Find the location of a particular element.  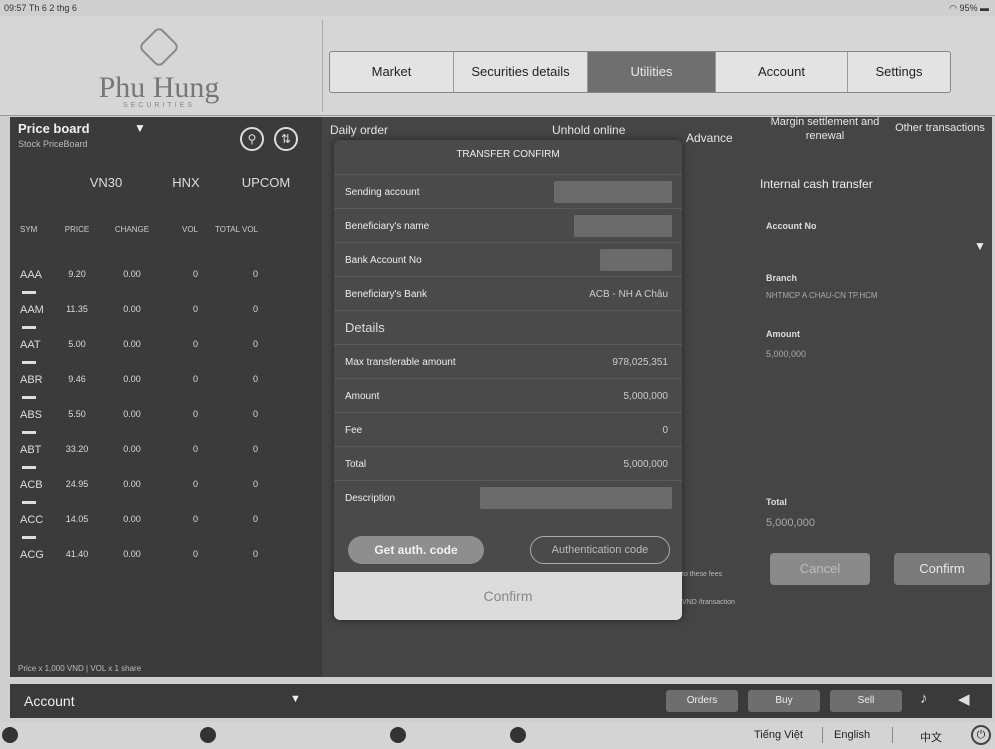

modal-amount-value: 5,000,000 is located at coordinates (646, 396).